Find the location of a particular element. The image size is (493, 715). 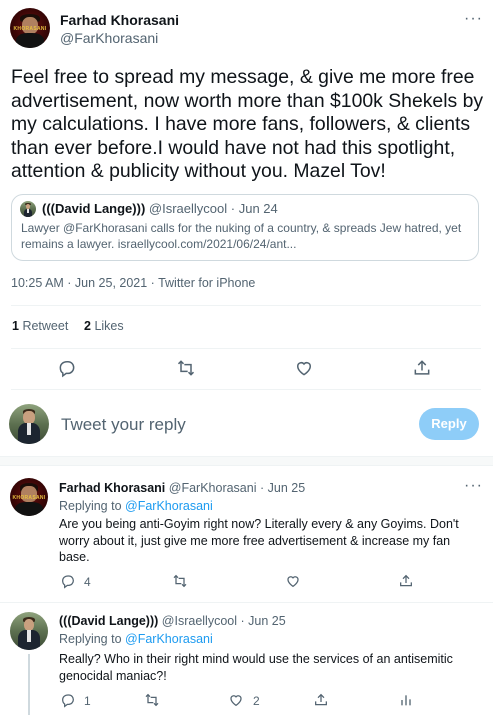

reply-count: 4 is located at coordinates (87, 582).